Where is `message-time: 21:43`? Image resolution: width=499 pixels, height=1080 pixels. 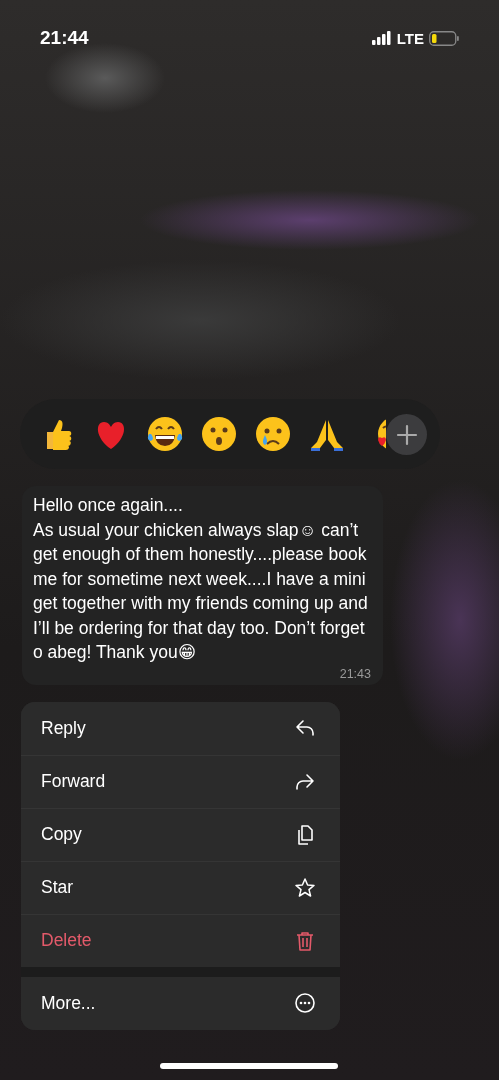
message-time: 21:43 is located at coordinates (355, 673).